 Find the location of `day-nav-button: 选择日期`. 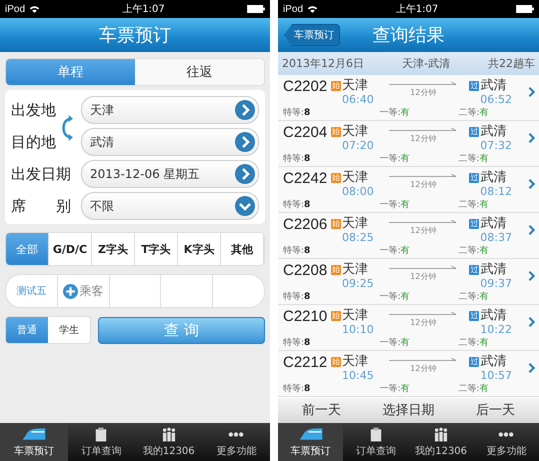

day-nav-button: 选择日期 is located at coordinates (408, 410).